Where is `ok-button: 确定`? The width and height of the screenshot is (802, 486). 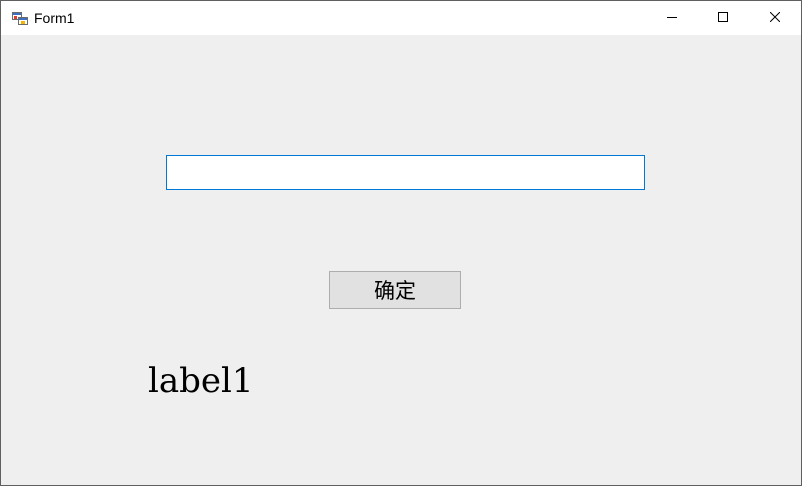
ok-button: 确定 is located at coordinates (395, 290).